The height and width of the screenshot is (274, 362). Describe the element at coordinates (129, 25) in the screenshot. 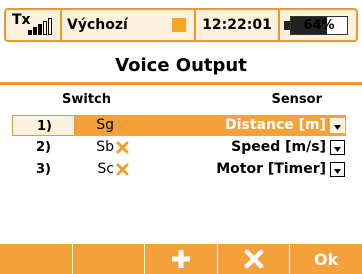

I see `model-name: Výchozí` at that location.